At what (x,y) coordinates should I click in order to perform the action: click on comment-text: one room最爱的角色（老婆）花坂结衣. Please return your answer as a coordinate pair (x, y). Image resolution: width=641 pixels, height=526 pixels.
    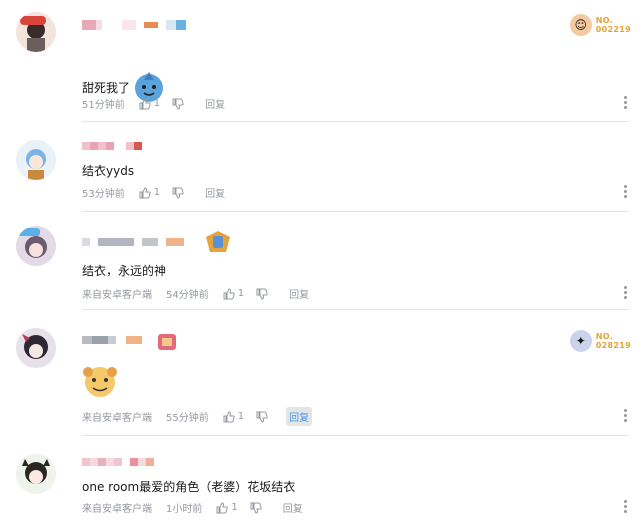
    Looking at the image, I should click on (189, 487).